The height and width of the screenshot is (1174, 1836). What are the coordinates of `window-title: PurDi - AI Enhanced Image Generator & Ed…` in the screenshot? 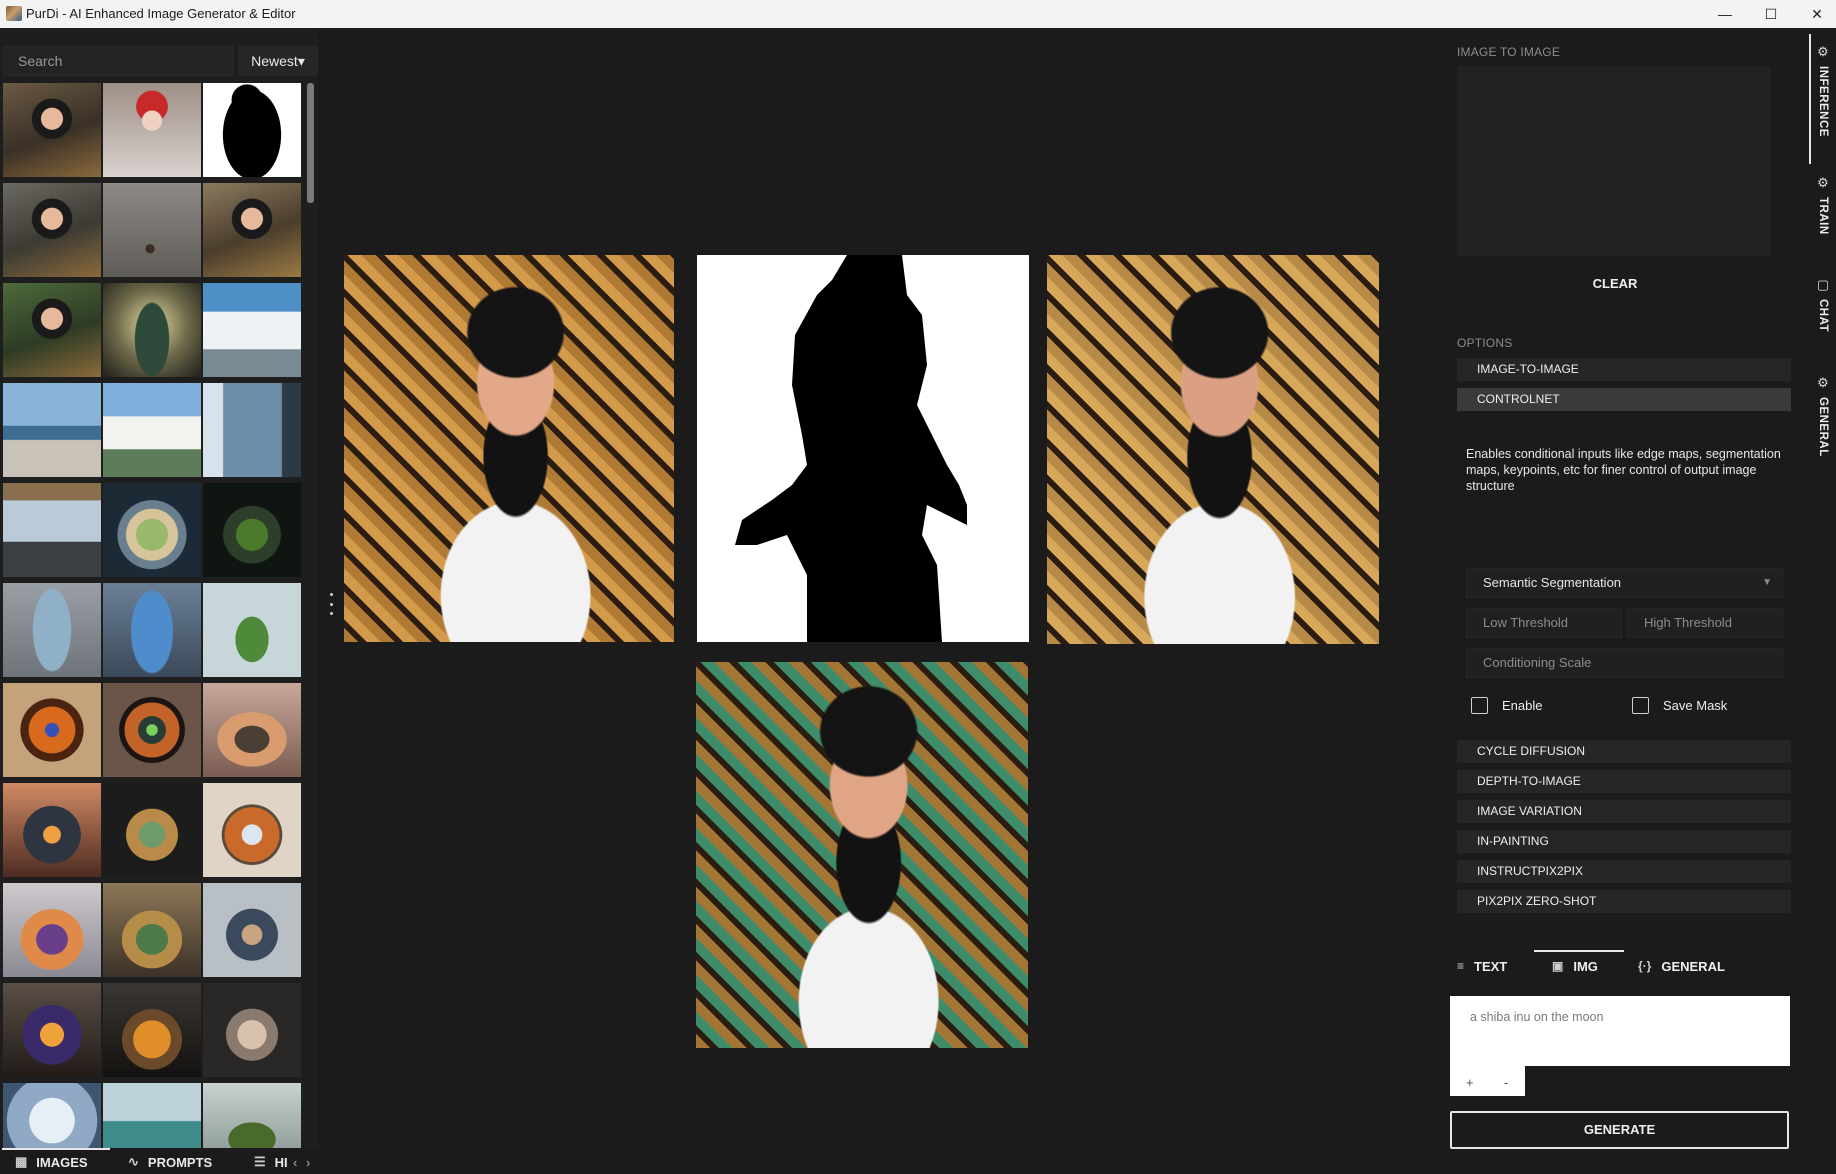 It's located at (161, 13).